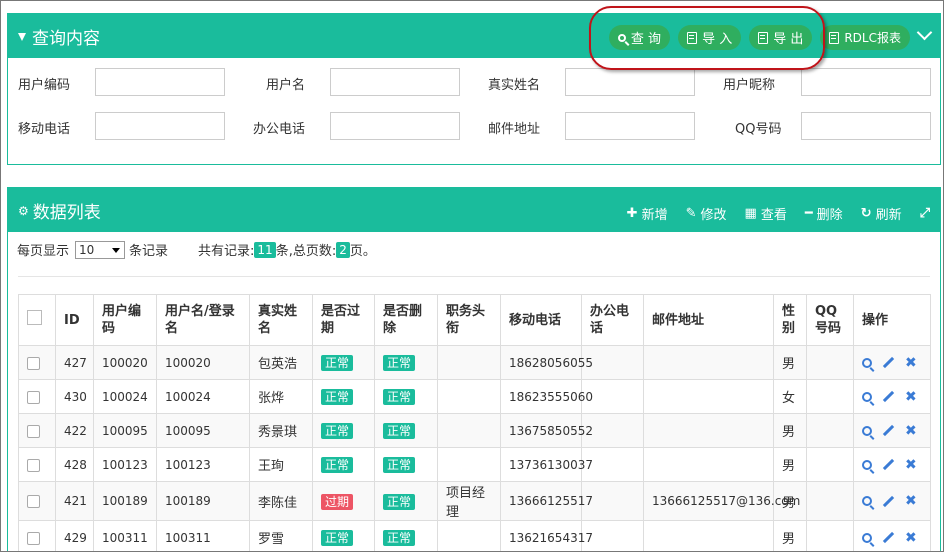  I want to click on nickname-input, so click(866, 82).